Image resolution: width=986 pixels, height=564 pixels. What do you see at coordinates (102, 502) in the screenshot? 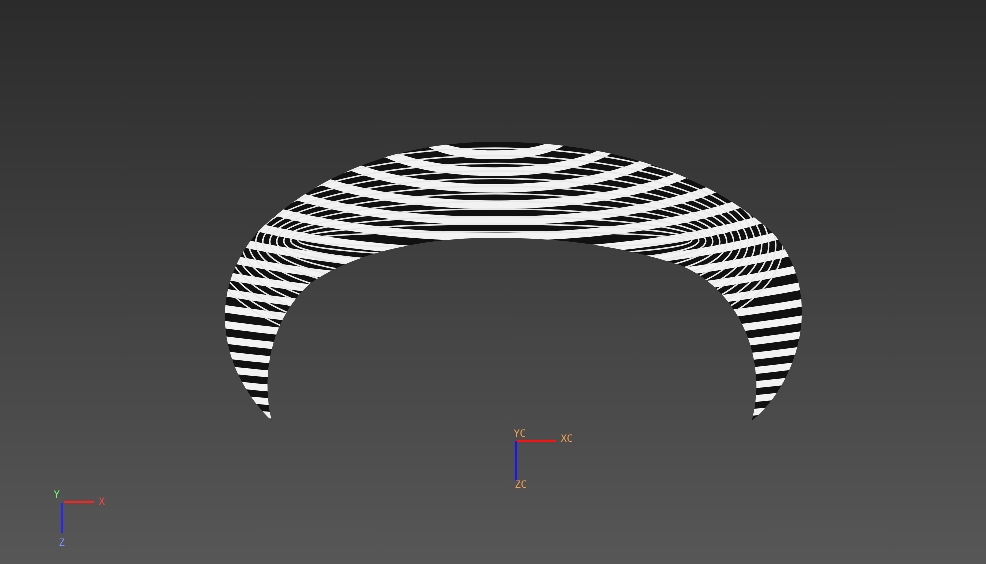
I see `axis-label: X` at bounding box center [102, 502].